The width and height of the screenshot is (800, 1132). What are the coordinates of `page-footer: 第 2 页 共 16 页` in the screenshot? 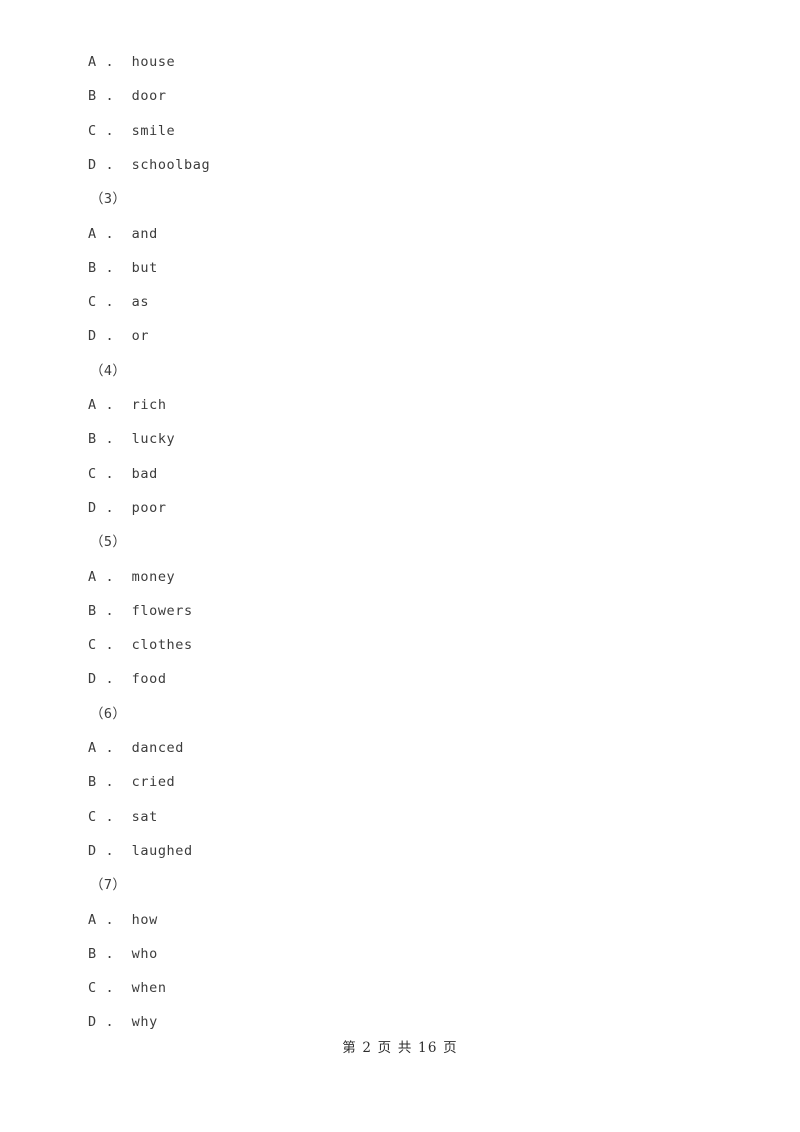 It's located at (400, 1048).